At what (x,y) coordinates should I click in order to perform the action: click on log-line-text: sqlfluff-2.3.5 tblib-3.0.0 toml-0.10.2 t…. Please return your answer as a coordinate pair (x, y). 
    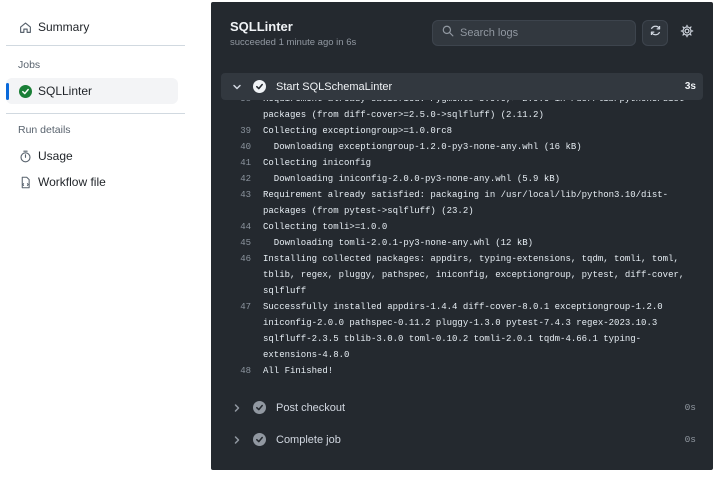
    Looking at the image, I should click on (452, 339).